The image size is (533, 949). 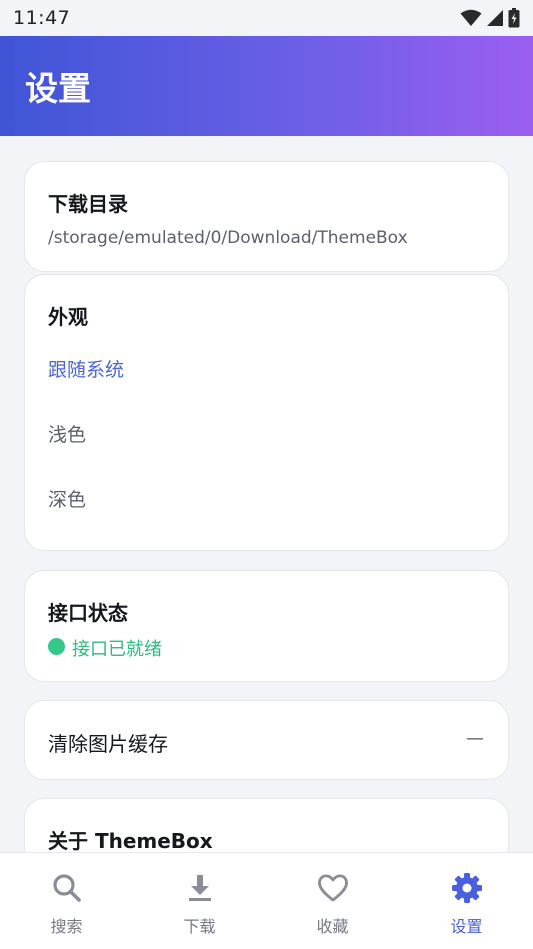 I want to click on status-icons, so click(x=490, y=18).